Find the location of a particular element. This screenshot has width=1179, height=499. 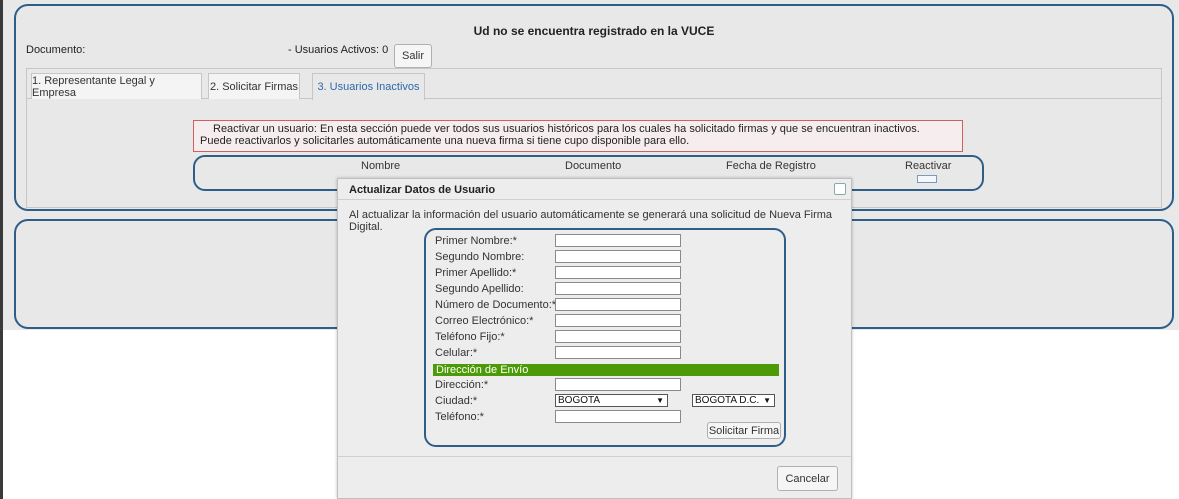

landline-input is located at coordinates (618, 336).